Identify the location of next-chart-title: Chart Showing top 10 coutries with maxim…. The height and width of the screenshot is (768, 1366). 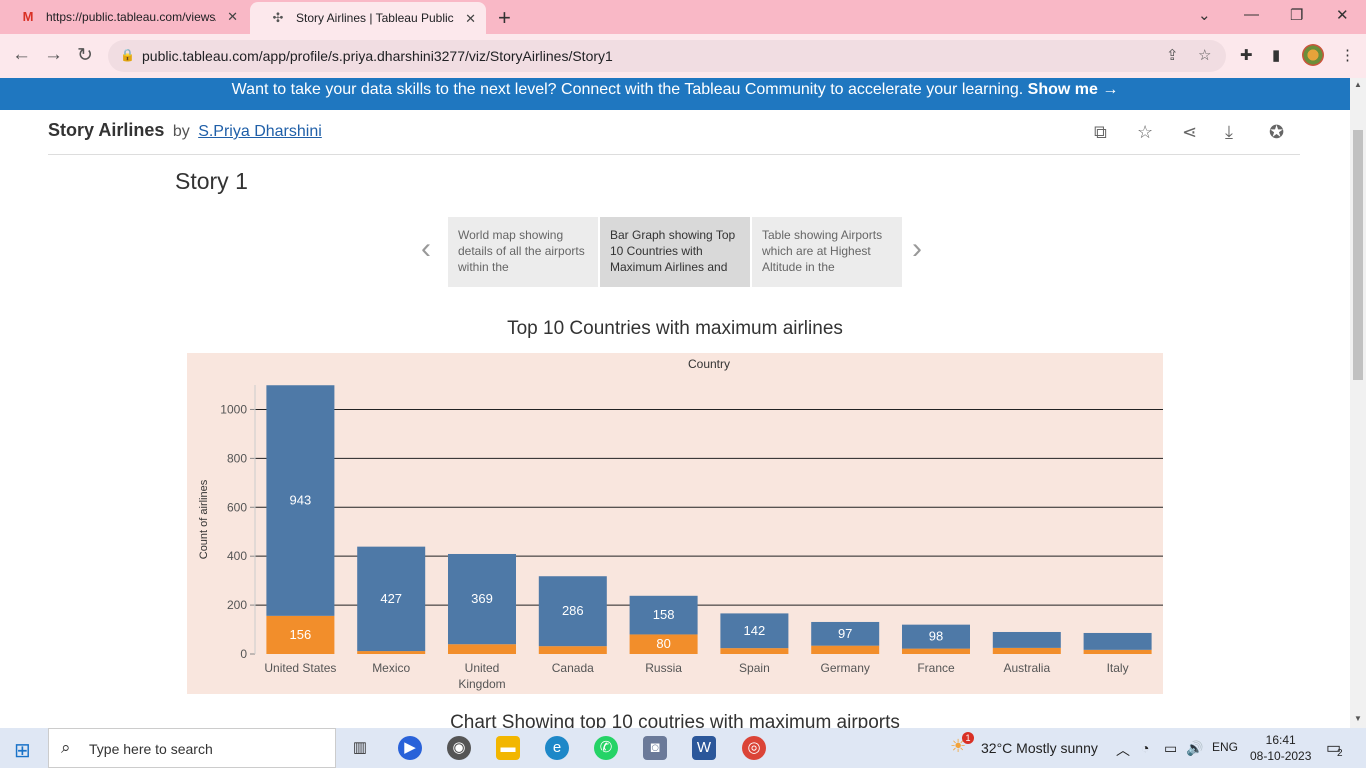
(675, 720).